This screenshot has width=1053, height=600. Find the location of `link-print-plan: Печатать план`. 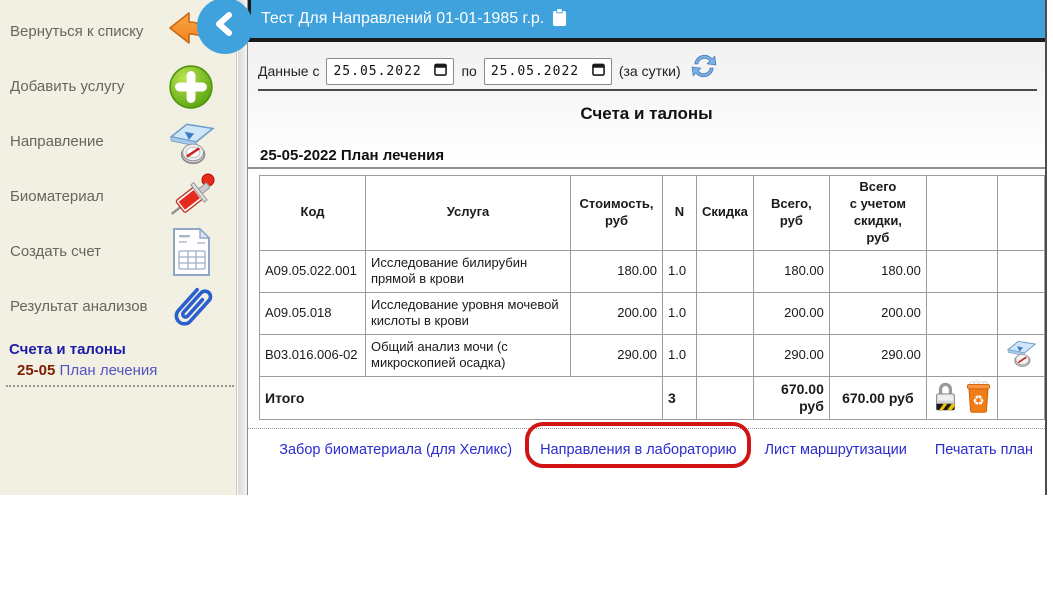

link-print-plan: Печатать план is located at coordinates (984, 450).